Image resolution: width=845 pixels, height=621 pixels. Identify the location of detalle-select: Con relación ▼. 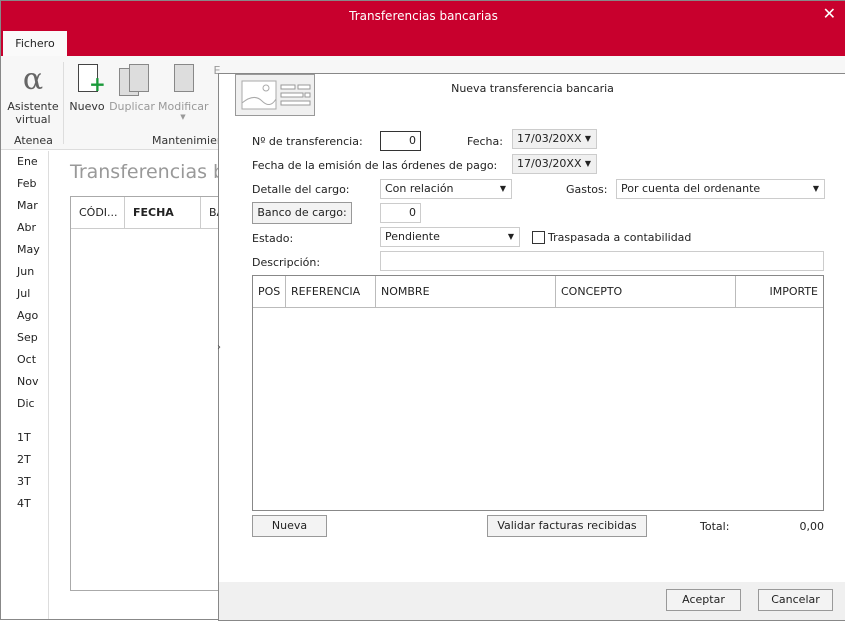
(446, 189).